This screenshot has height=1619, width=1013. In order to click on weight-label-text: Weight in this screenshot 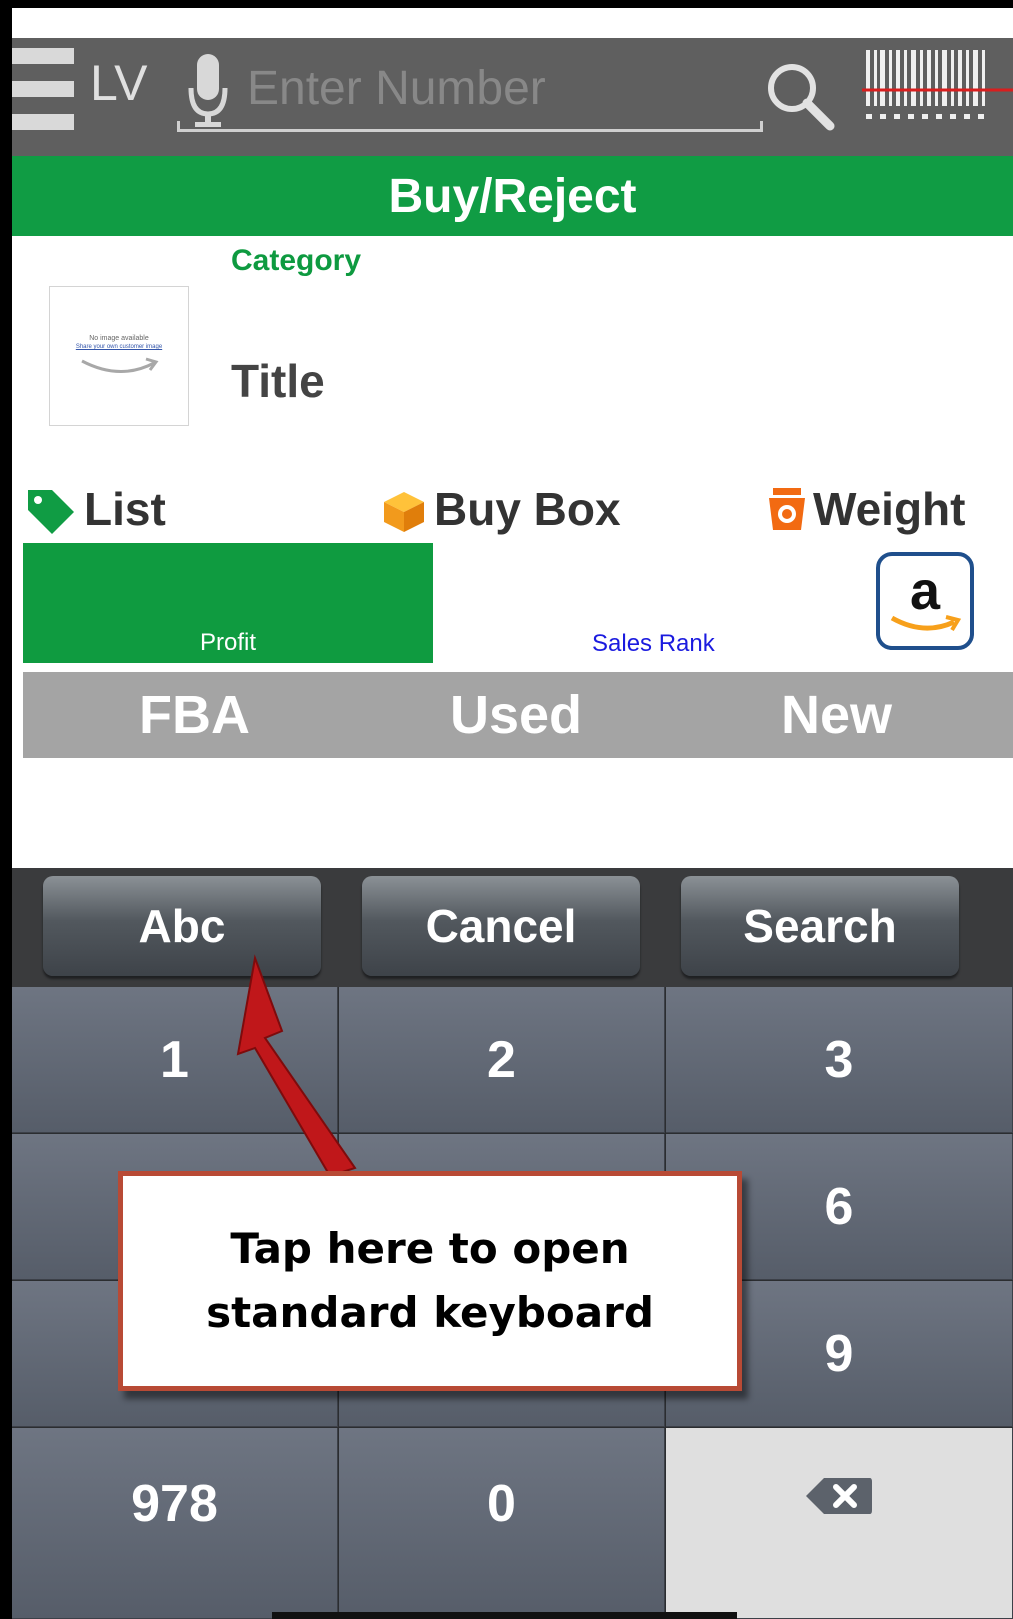, I will do `click(889, 509)`.